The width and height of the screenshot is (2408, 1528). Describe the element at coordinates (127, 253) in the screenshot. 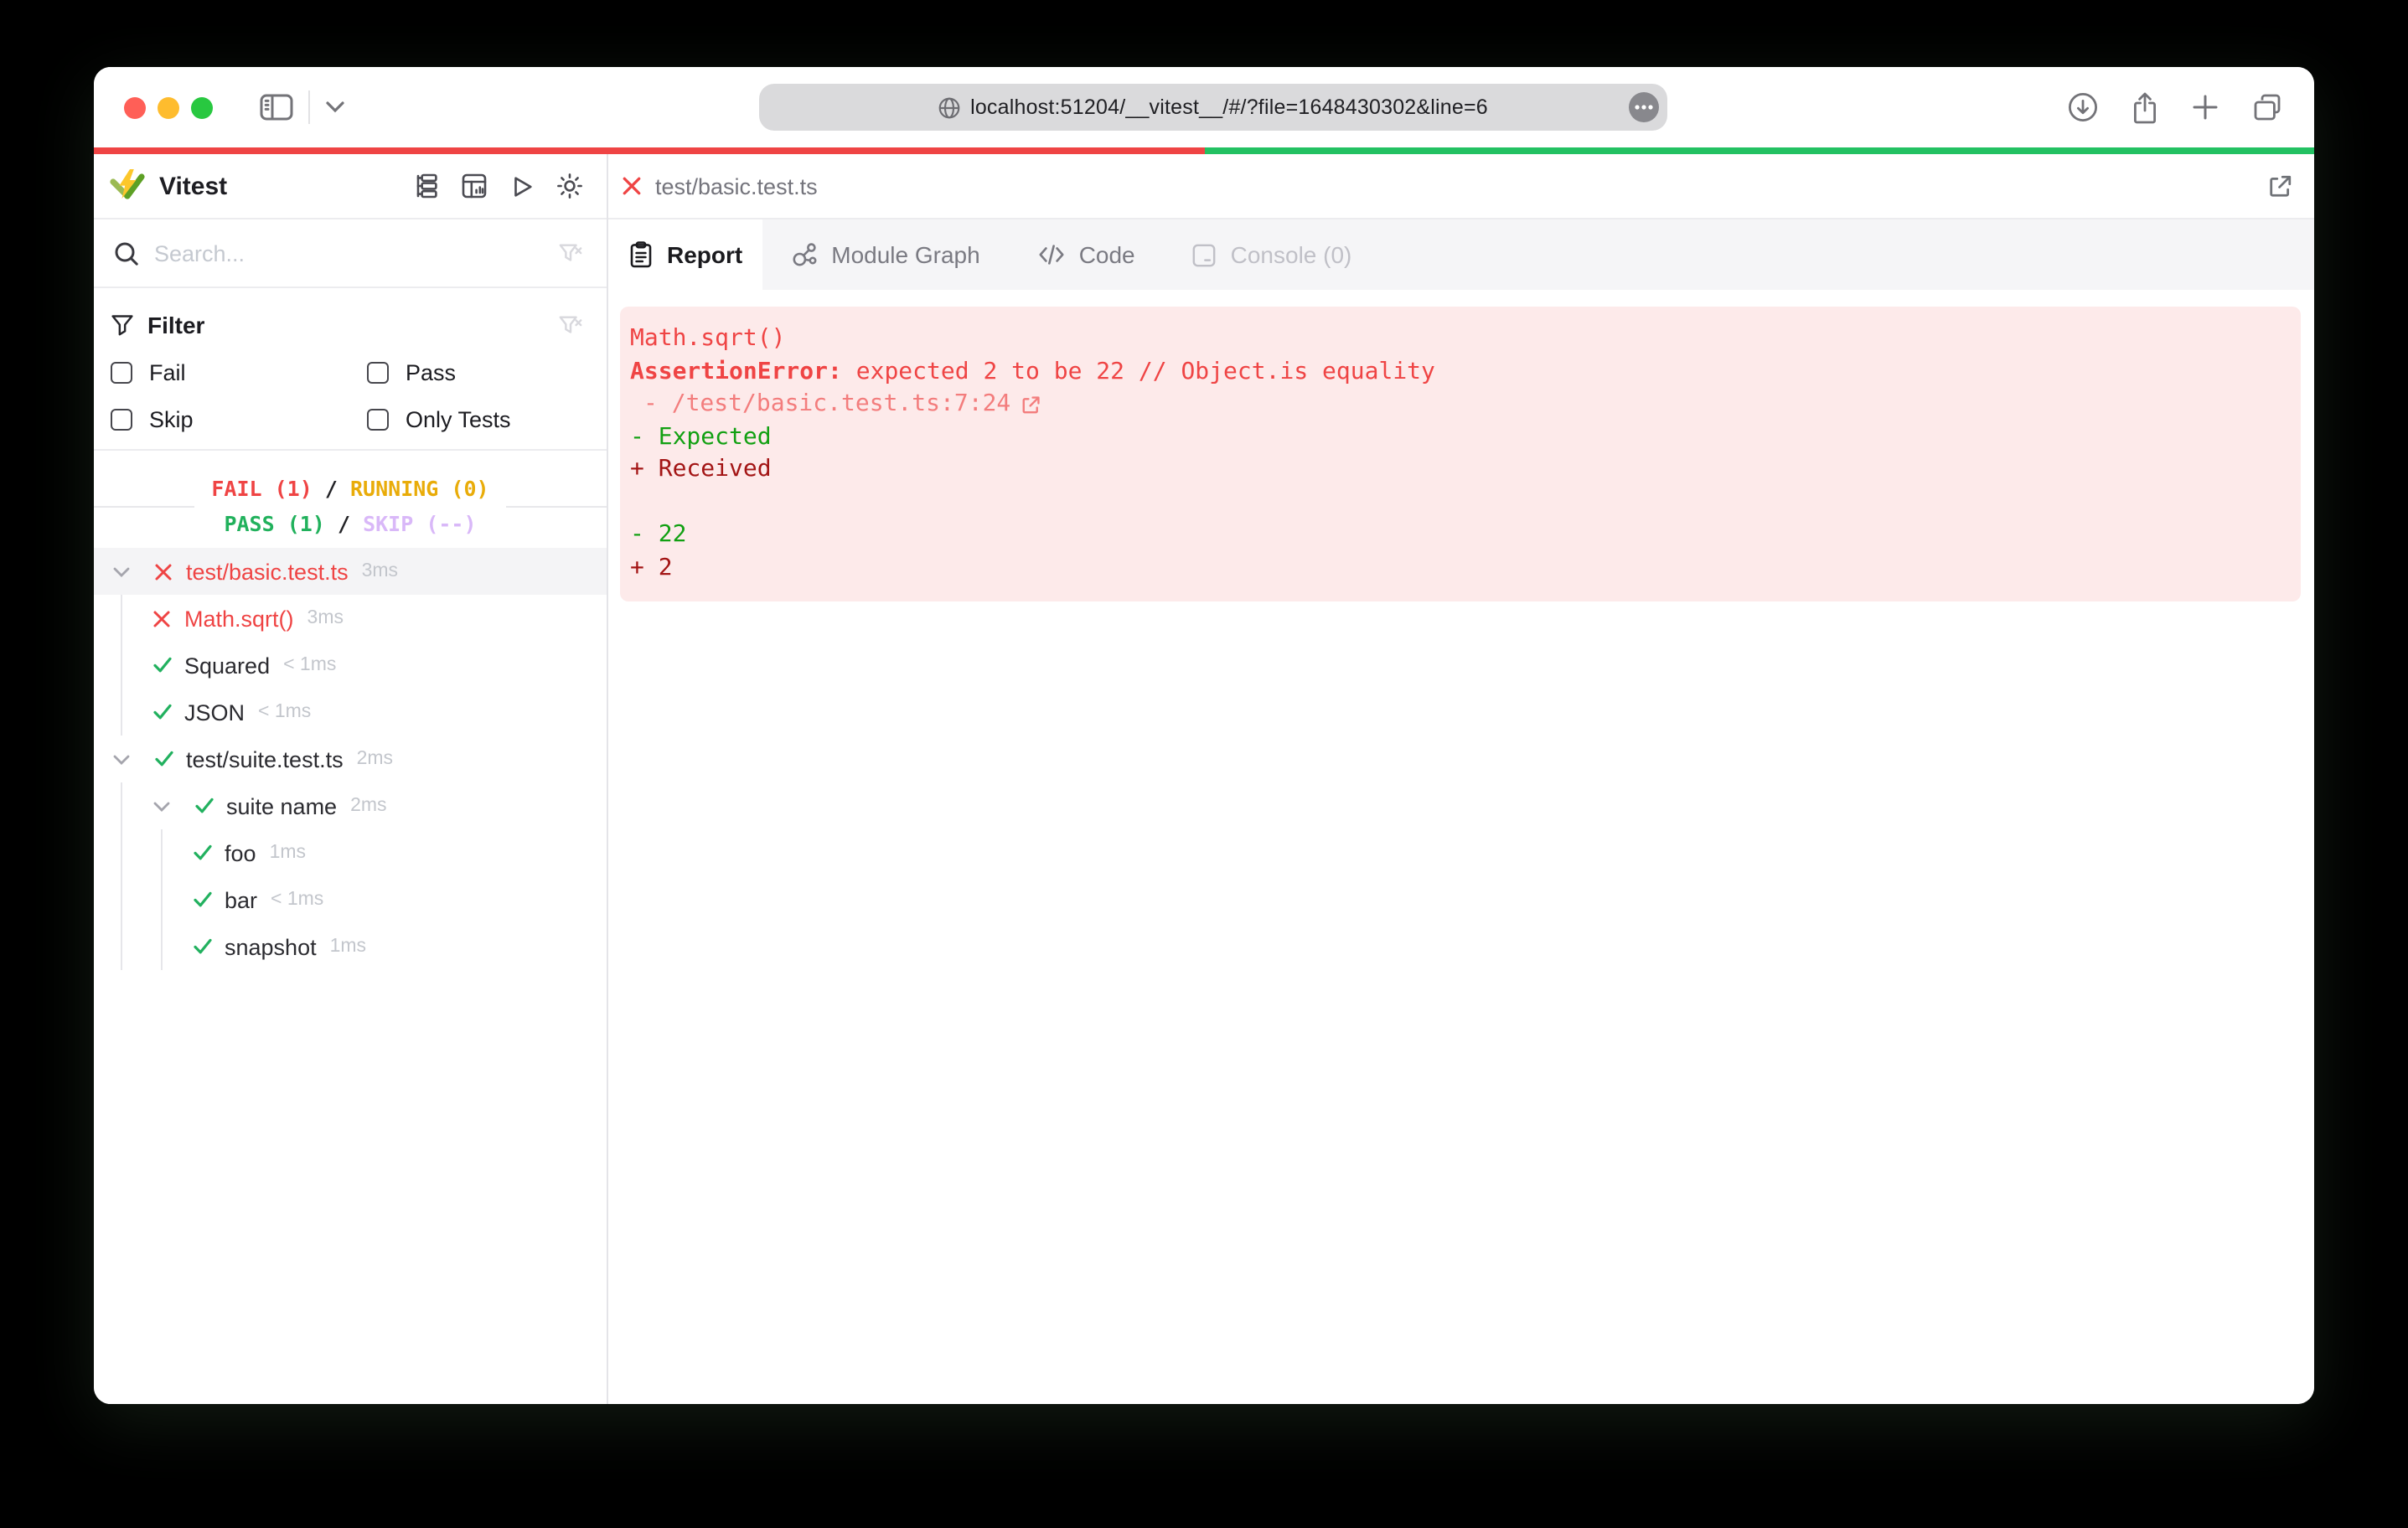

I see `search-icon` at that location.